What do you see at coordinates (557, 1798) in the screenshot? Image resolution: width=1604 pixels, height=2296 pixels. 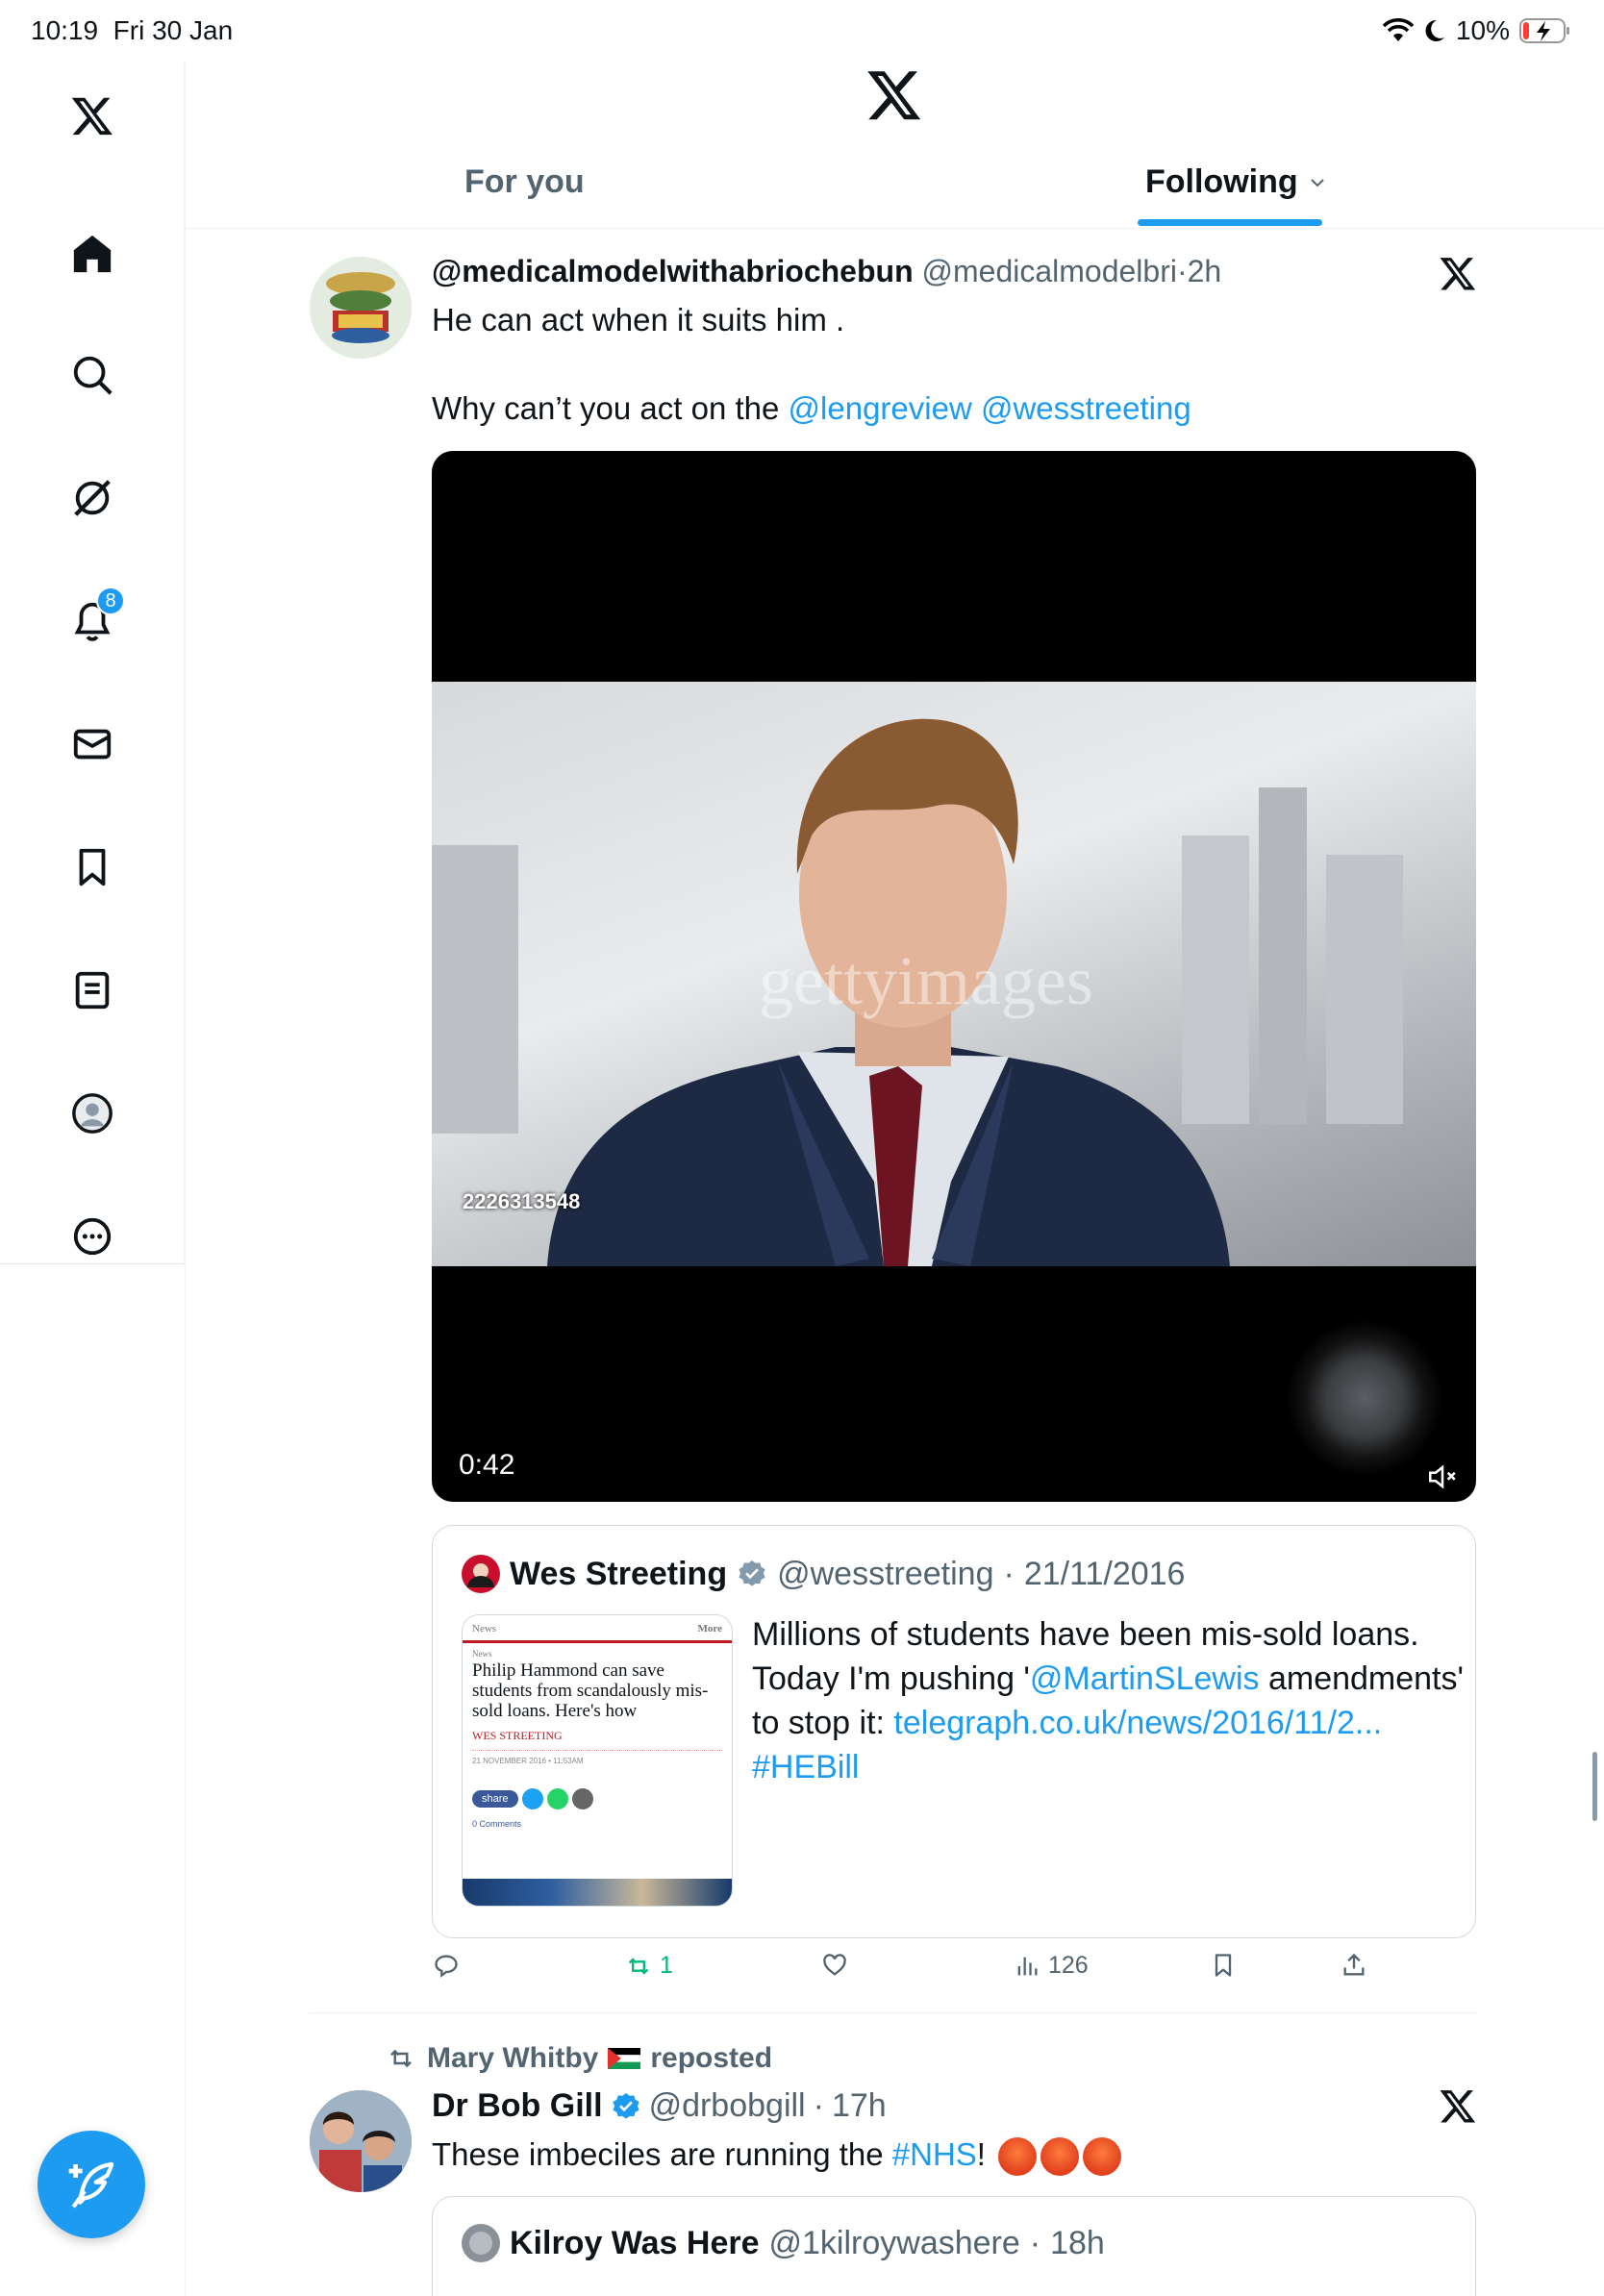 I see `thumb-whatsapp-icon` at bounding box center [557, 1798].